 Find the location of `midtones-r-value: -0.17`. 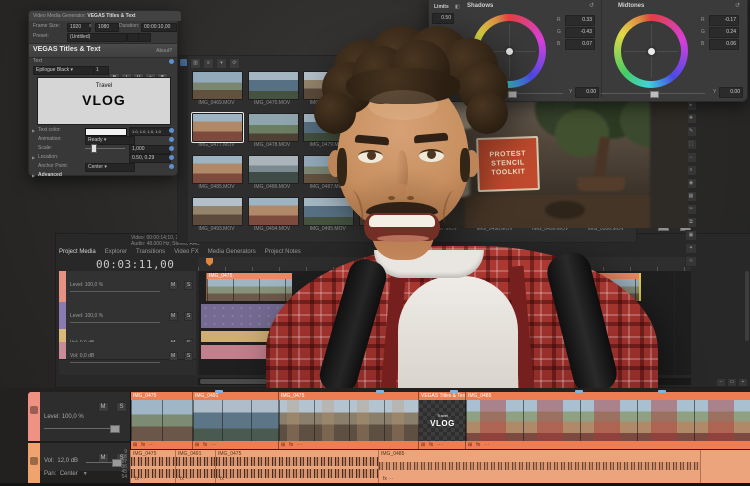

midtones-r-value: -0.17 is located at coordinates (724, 20).